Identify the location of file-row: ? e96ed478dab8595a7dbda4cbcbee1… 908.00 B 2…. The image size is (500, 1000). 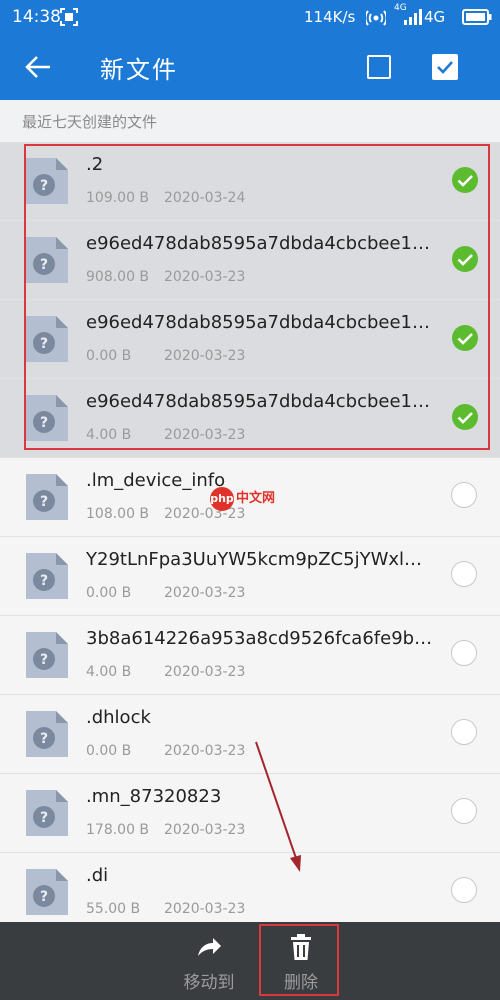
(250, 260).